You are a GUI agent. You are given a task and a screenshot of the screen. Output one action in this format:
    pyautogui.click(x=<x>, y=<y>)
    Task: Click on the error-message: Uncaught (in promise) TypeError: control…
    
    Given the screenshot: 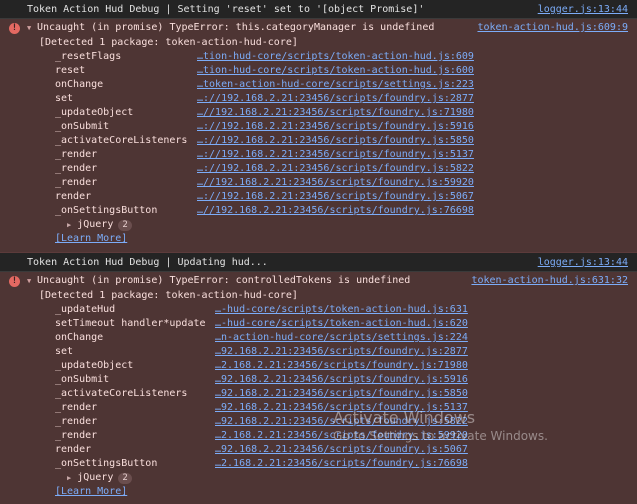 What is the action you would take?
    pyautogui.click(x=224, y=280)
    